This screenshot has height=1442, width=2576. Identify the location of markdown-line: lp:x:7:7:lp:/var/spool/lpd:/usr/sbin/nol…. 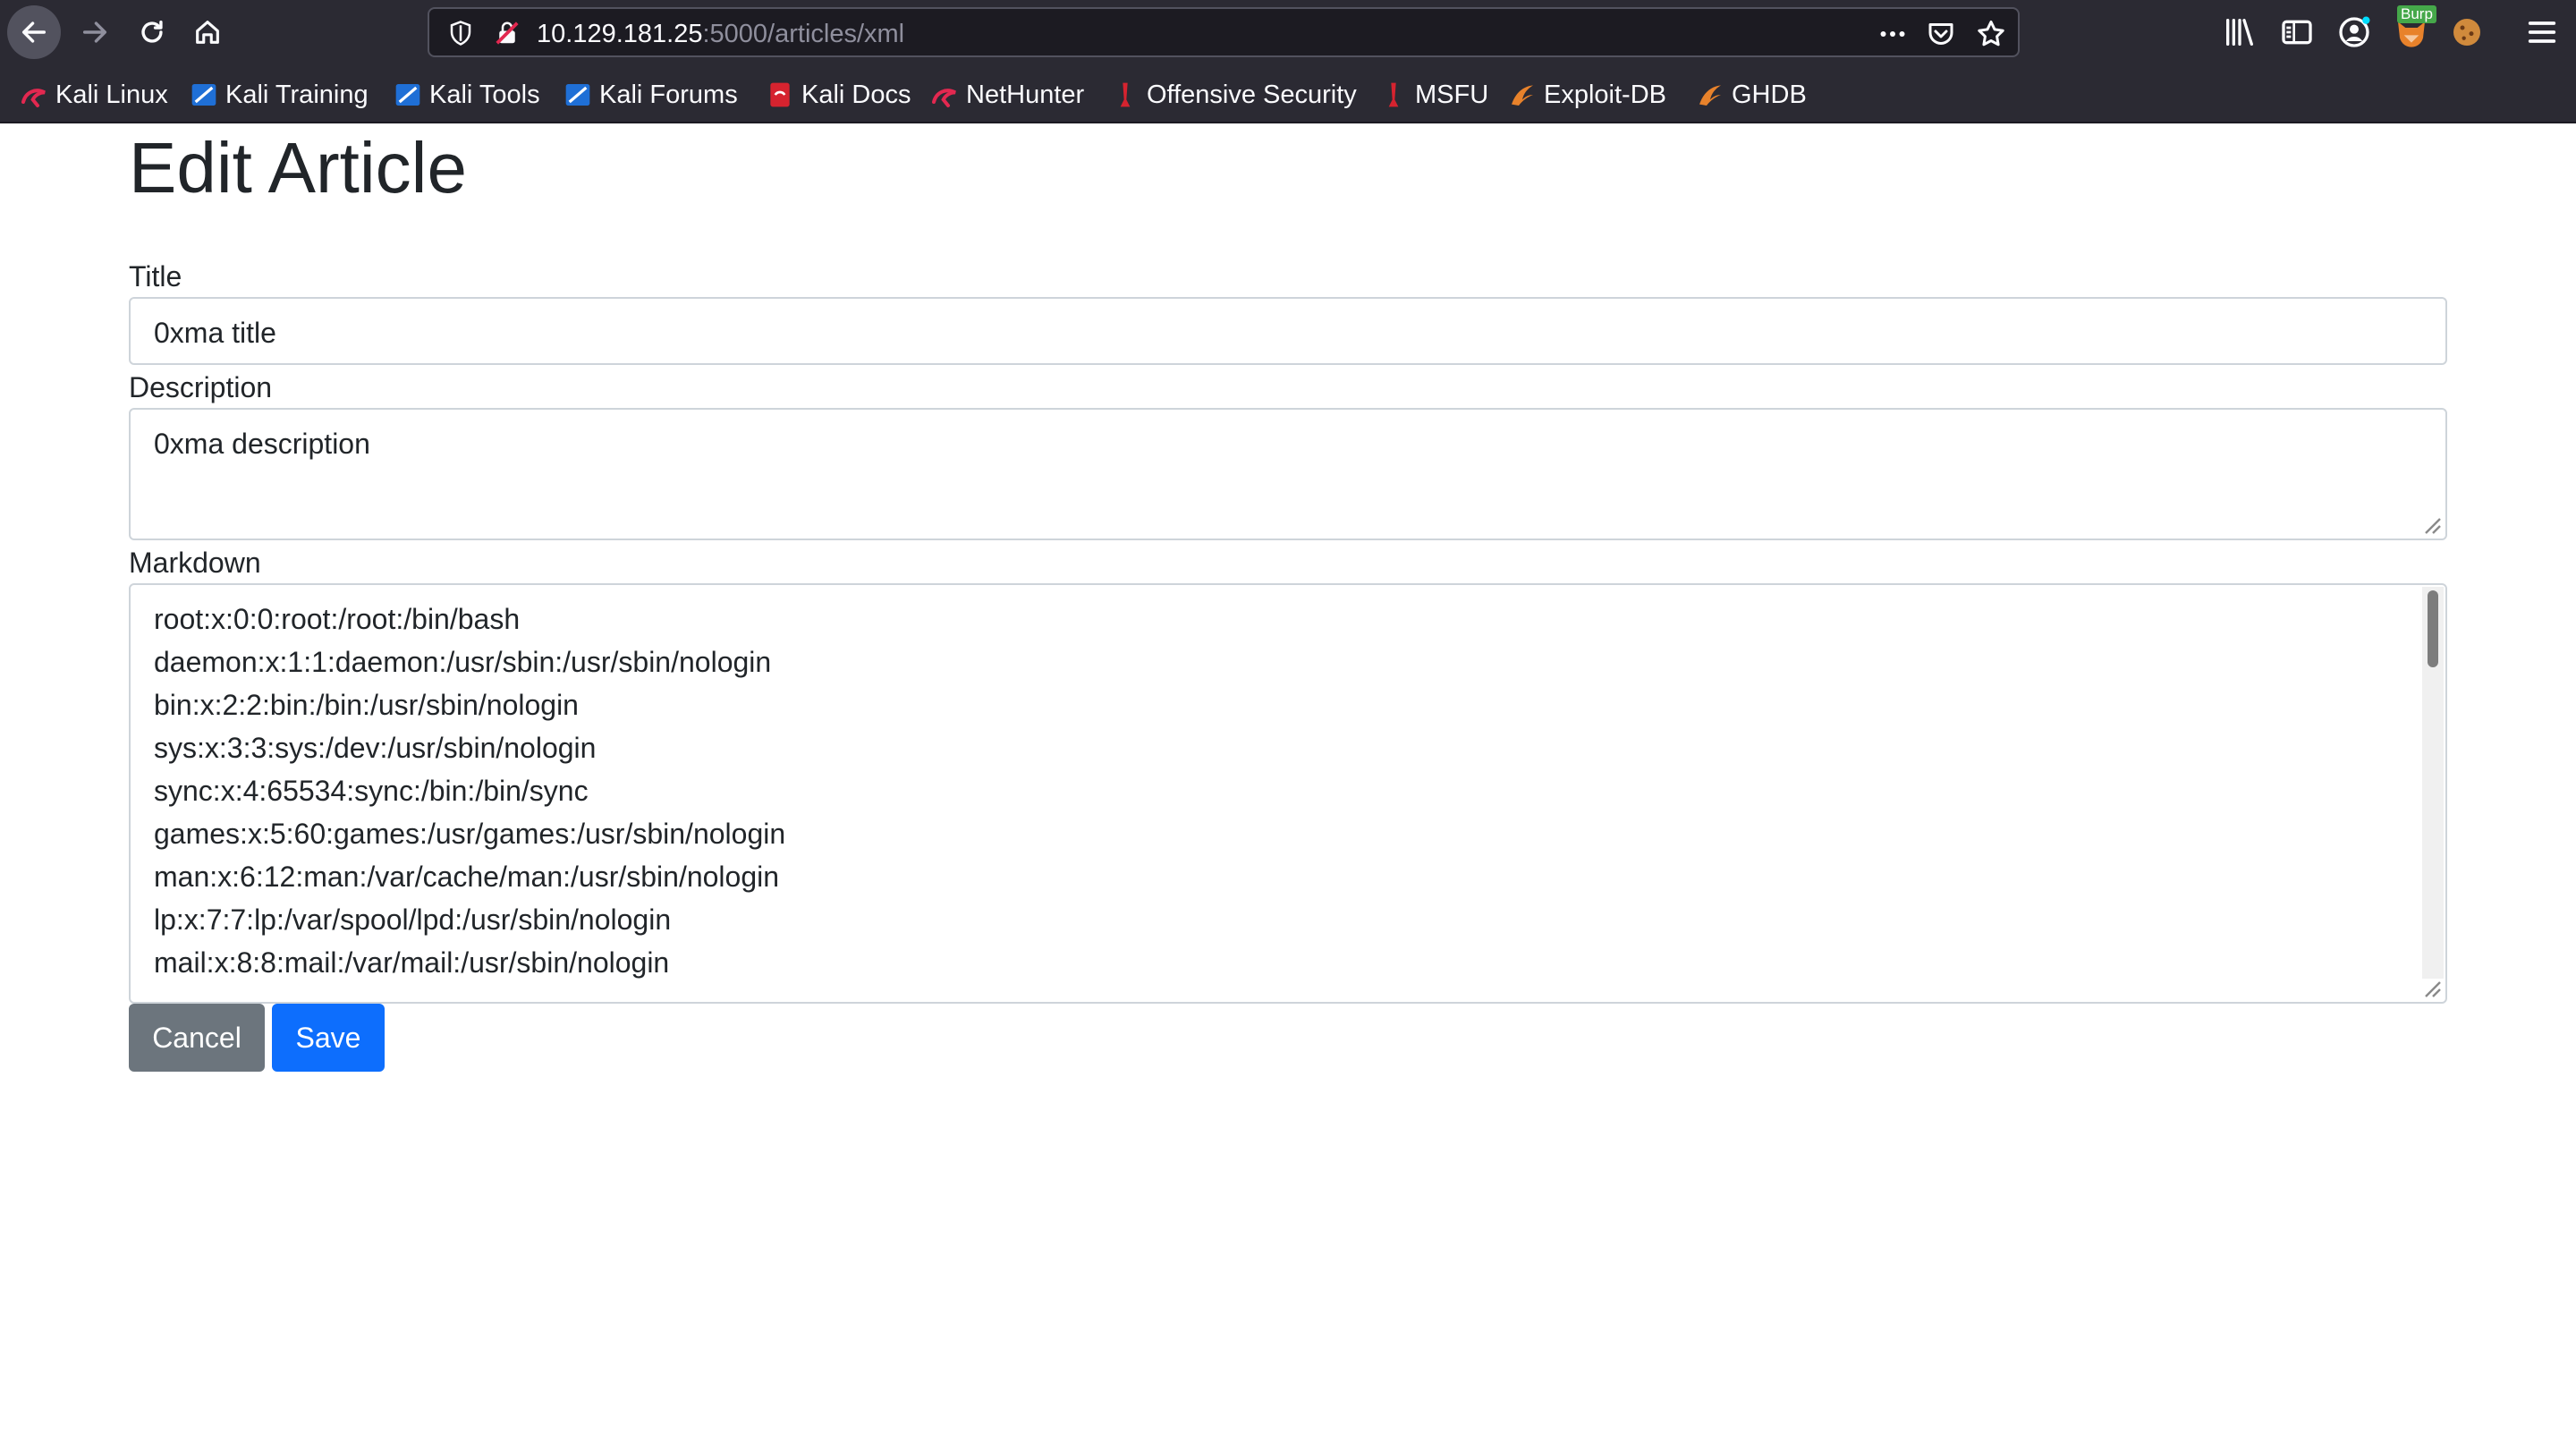
(413, 919).